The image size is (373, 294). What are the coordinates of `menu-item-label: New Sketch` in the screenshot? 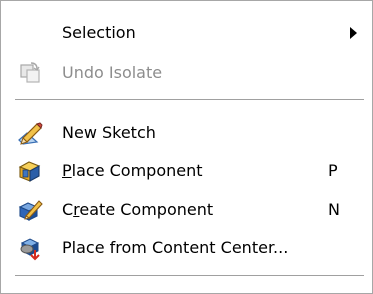 It's located at (109, 132).